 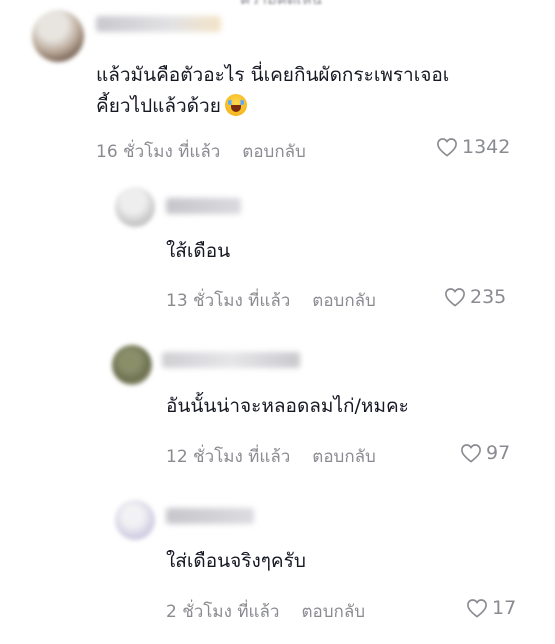 What do you see at coordinates (488, 297) in the screenshot?
I see `like-count: 235` at bounding box center [488, 297].